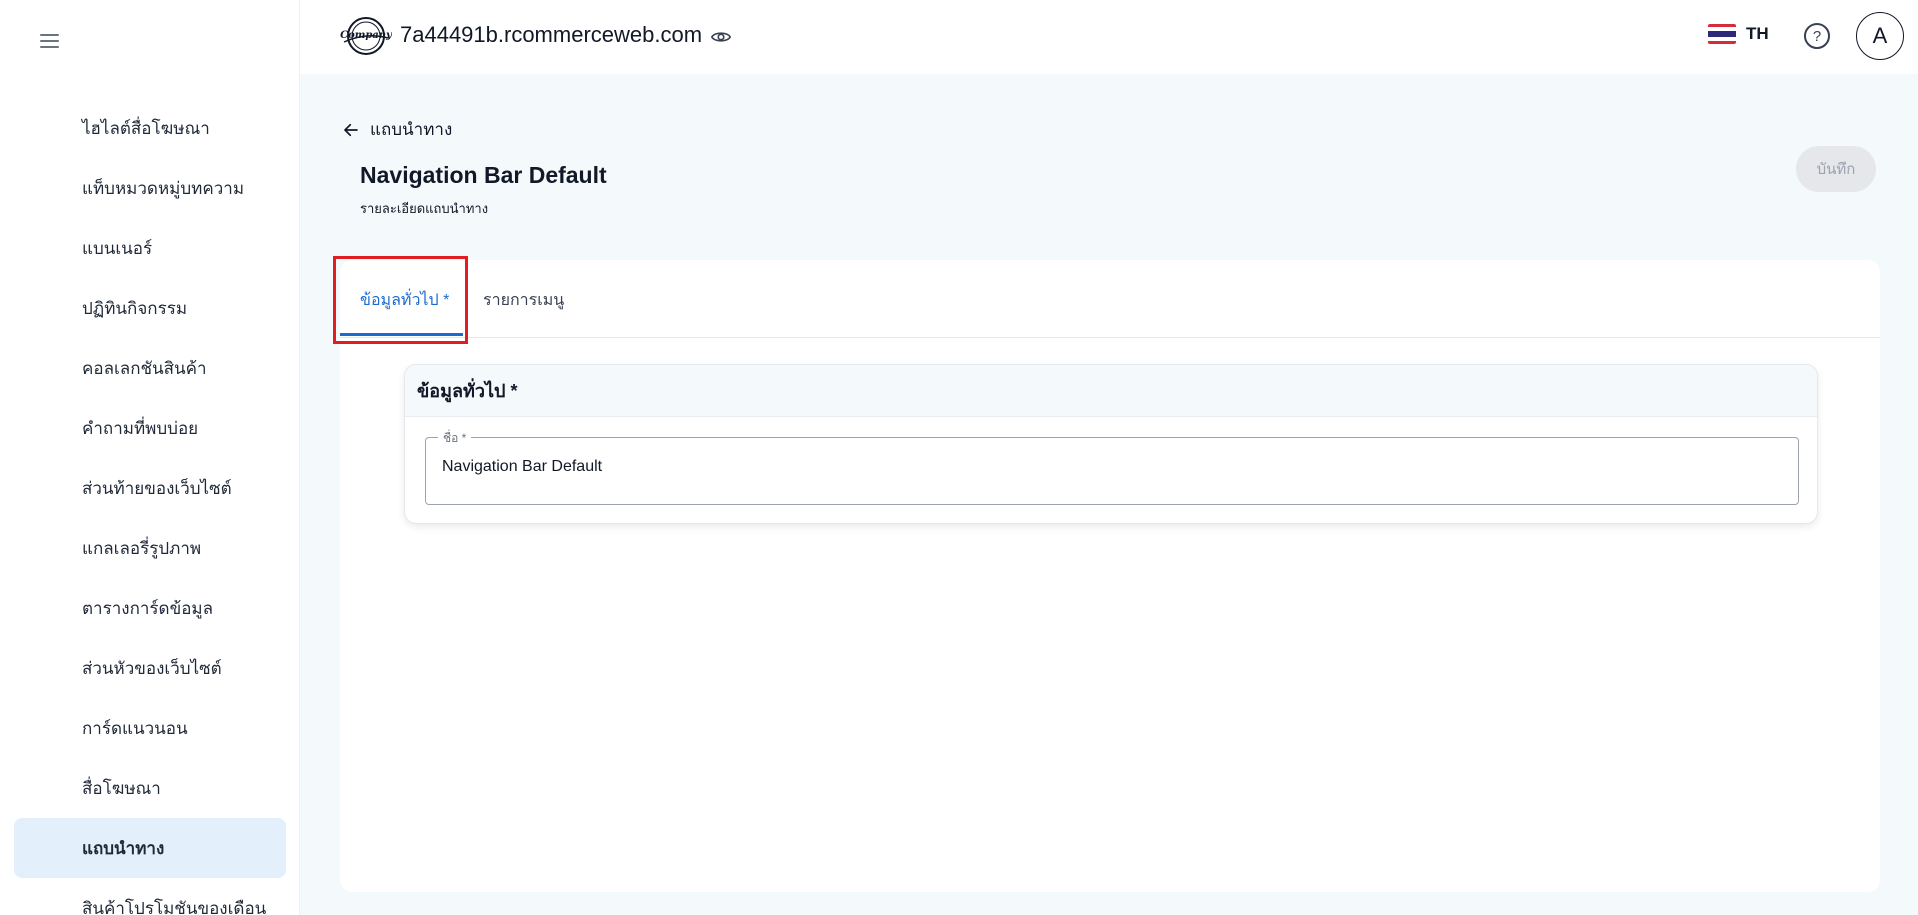 The width and height of the screenshot is (1918, 915). I want to click on sidebar-item-media: สื่อโฆษณา, so click(150, 788).